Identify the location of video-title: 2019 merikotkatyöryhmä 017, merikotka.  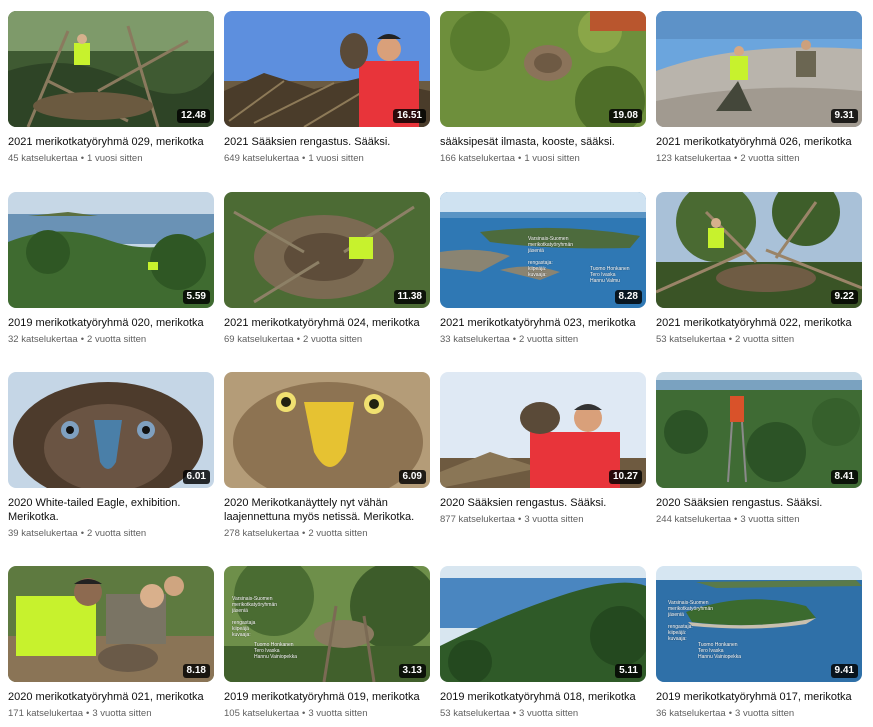
(759, 697).